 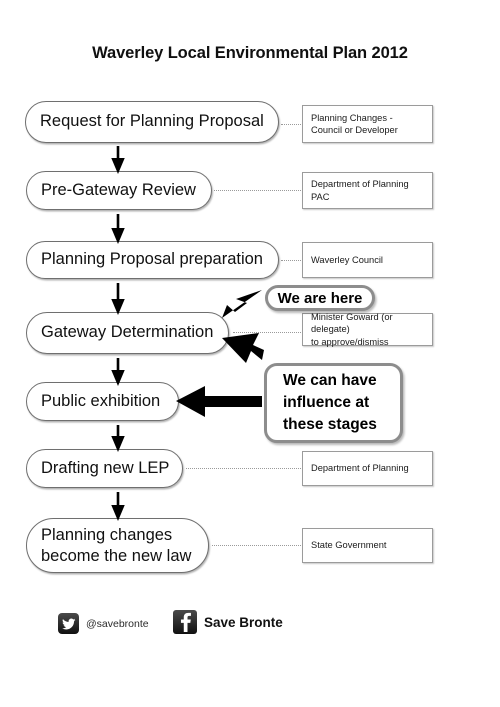 I want to click on flow-step-label: Pre-Gateway Review, so click(x=118, y=189).